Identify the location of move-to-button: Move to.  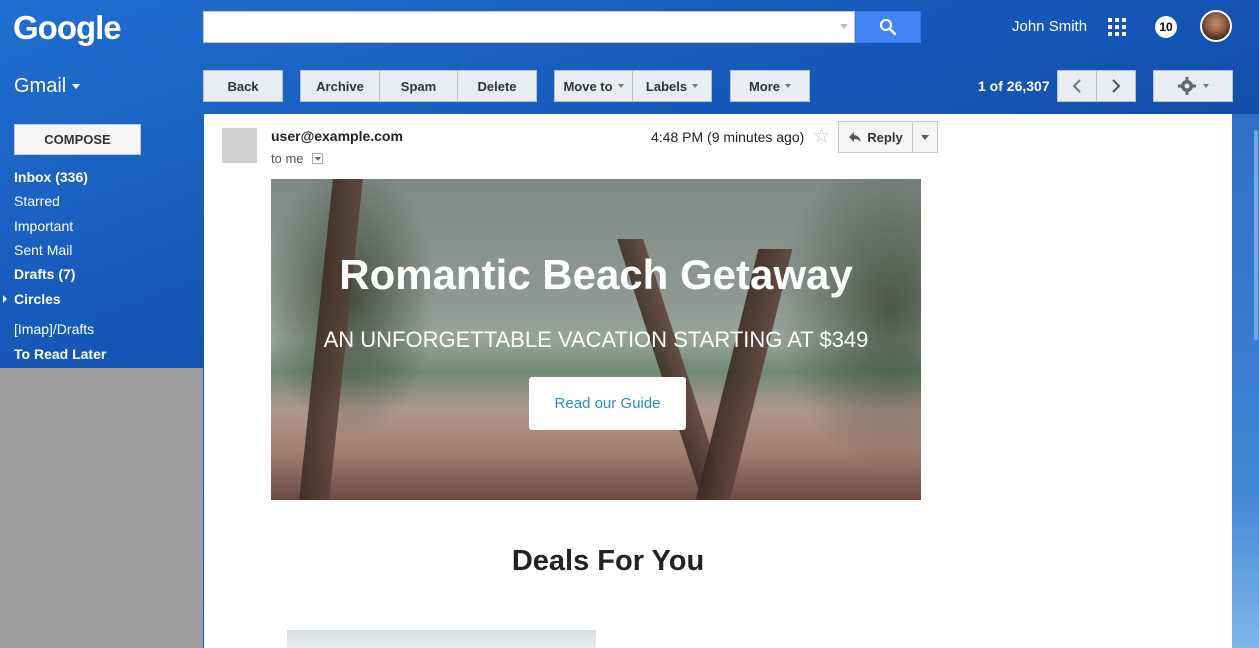
(593, 86).